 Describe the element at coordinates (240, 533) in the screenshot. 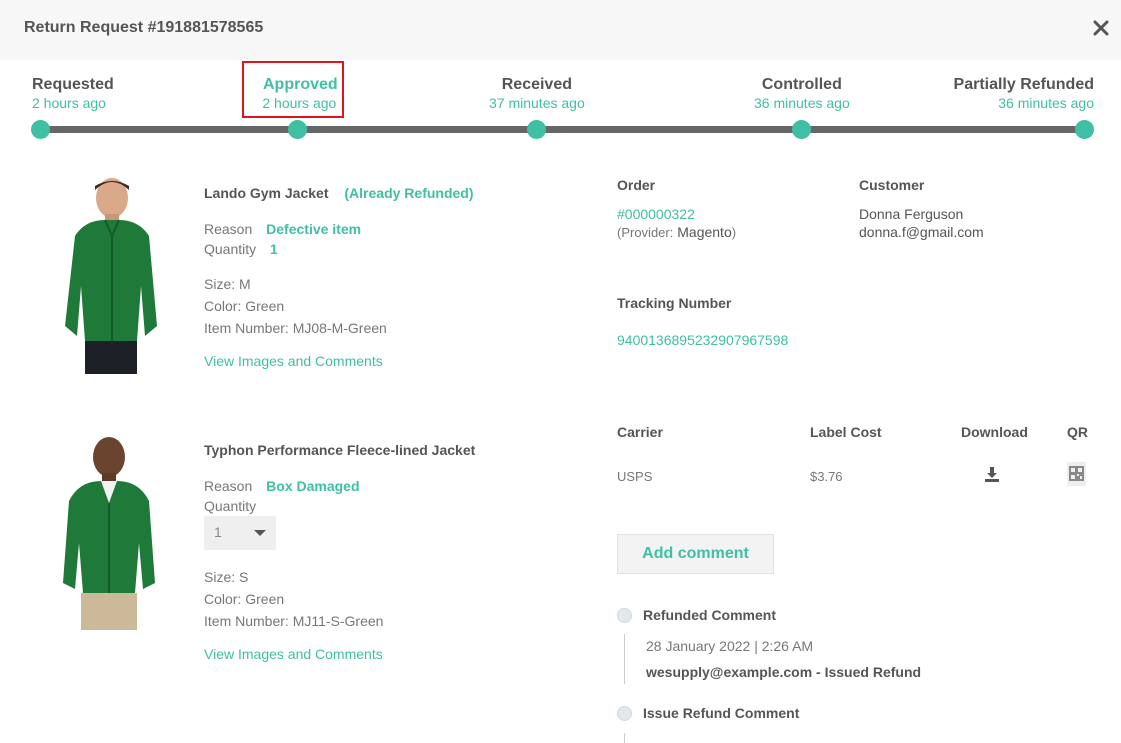

I see `quantity-select: 1` at that location.